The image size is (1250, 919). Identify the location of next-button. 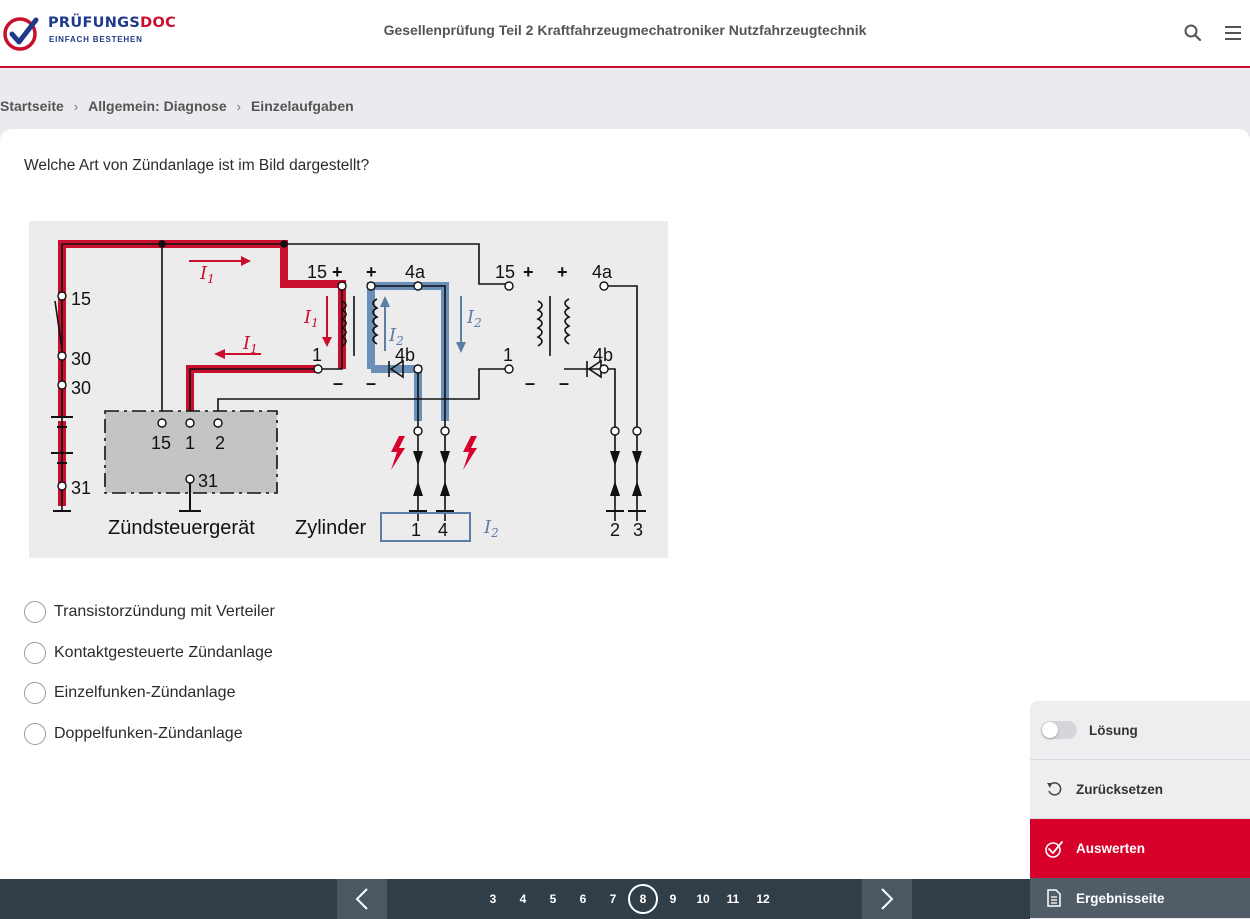
(887, 899).